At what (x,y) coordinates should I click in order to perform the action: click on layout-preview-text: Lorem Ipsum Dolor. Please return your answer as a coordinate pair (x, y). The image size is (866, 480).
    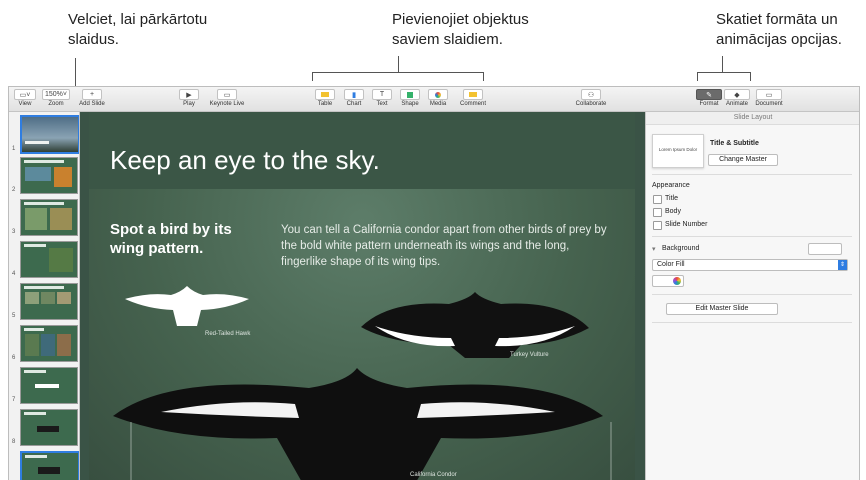
    Looking at the image, I should click on (678, 149).